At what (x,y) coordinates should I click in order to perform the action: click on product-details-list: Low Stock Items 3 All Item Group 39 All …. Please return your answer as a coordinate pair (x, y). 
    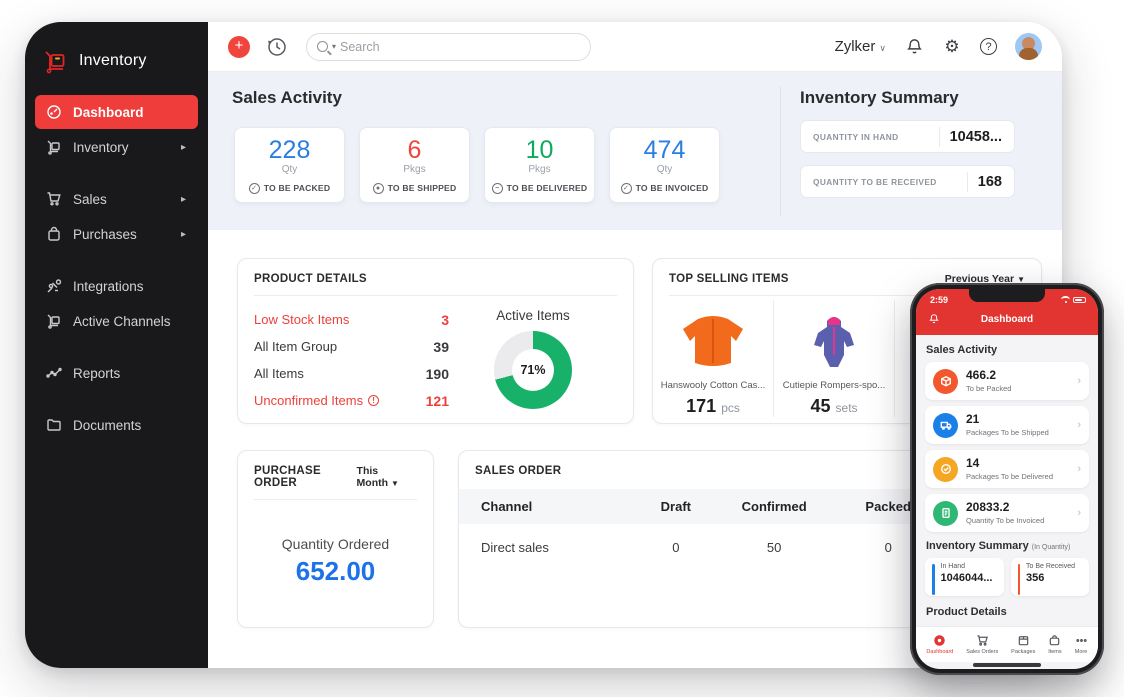
    Looking at the image, I should click on (351, 360).